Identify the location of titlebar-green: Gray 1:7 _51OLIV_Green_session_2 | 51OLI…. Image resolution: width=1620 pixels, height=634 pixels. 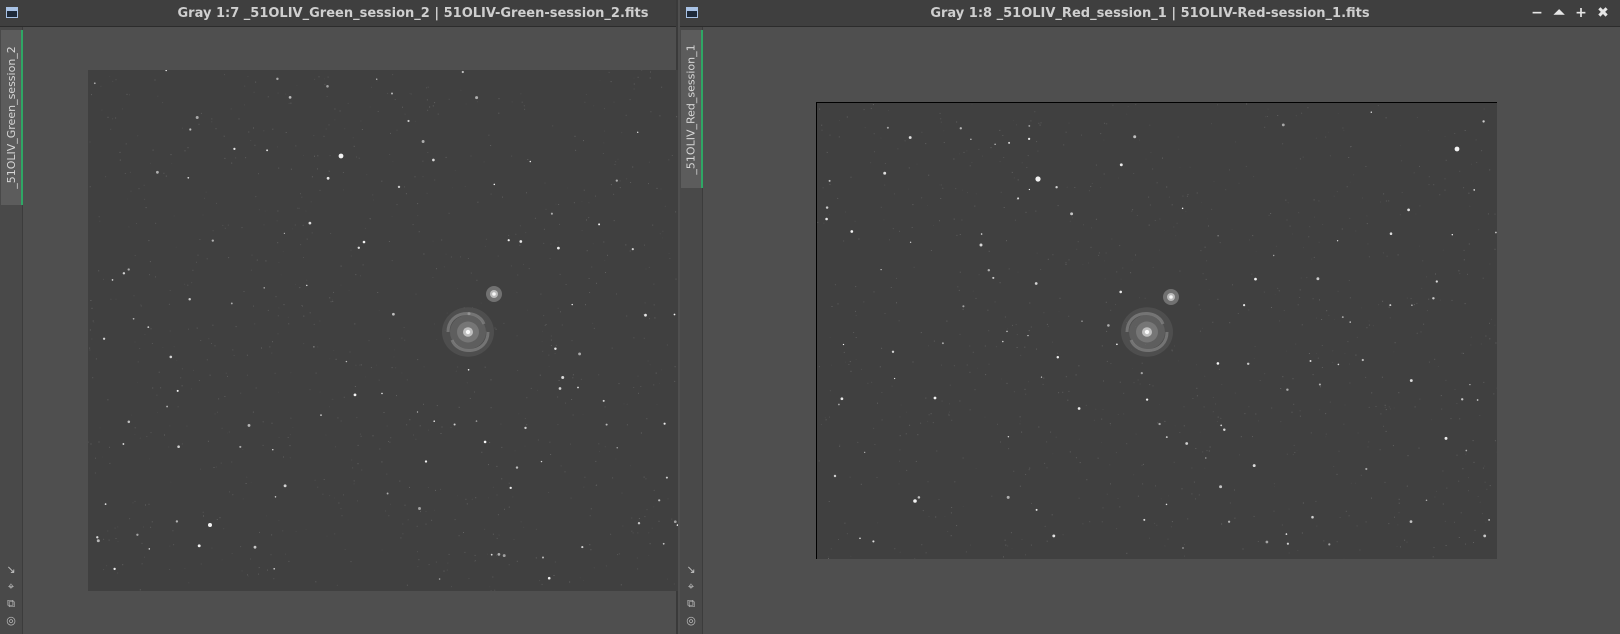
(338, 13).